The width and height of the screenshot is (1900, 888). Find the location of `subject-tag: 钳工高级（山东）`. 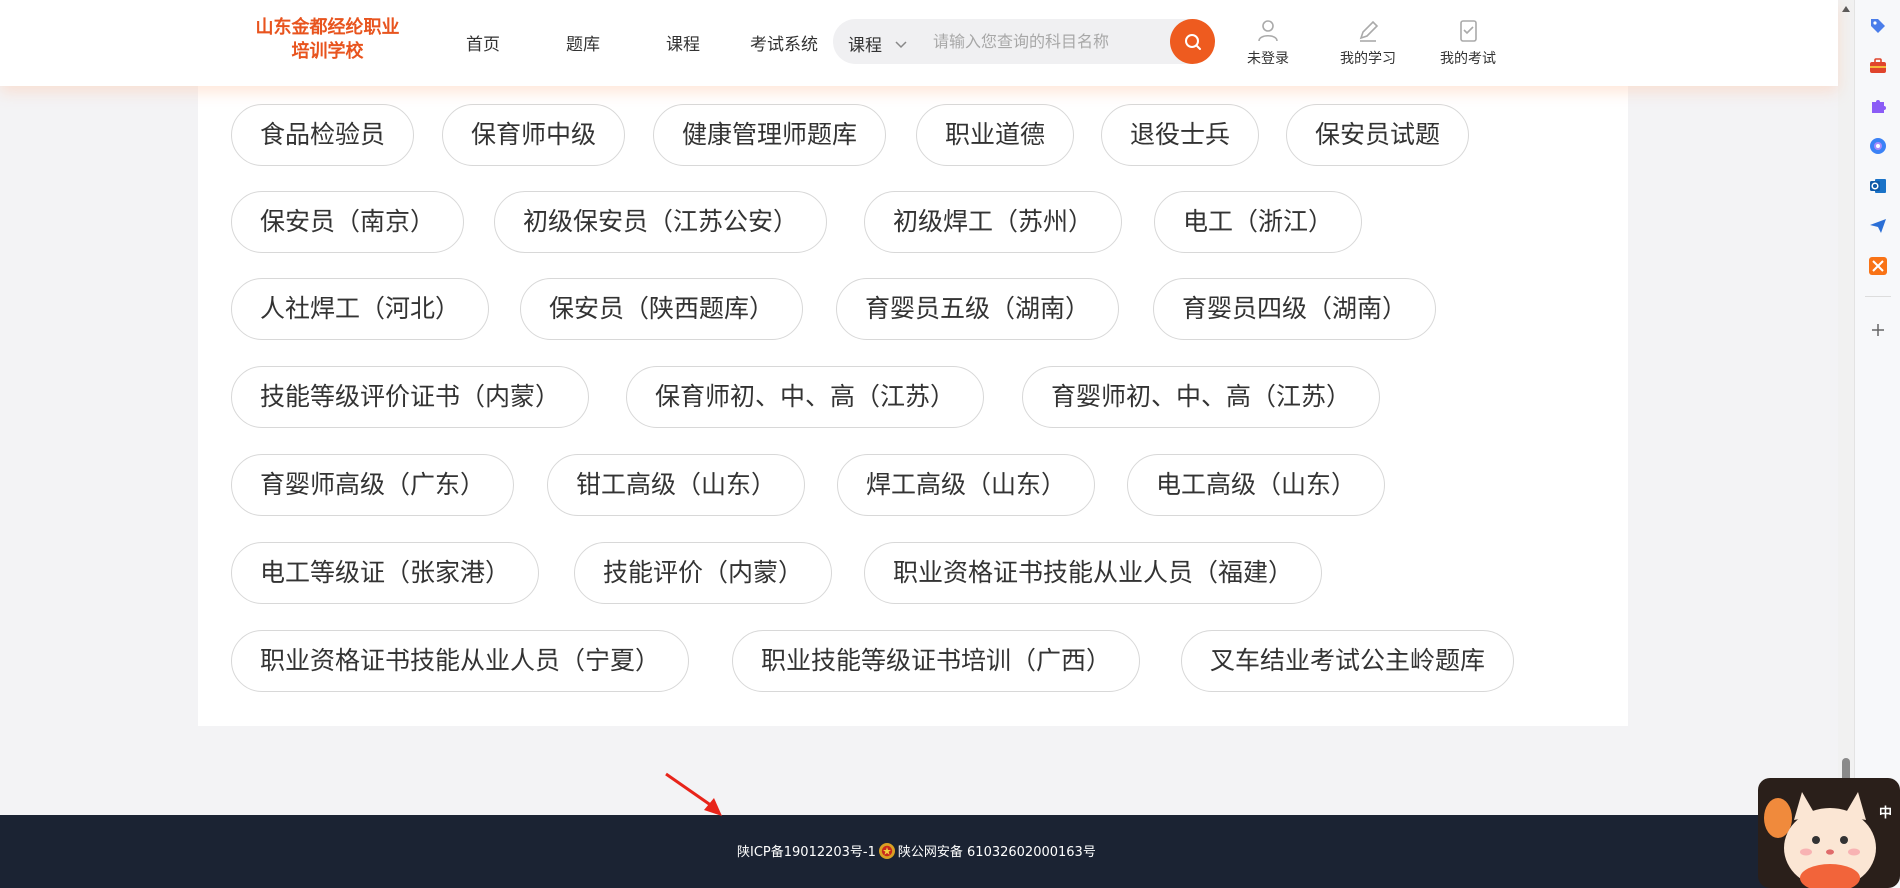

subject-tag: 钳工高级（山东） is located at coordinates (676, 485).